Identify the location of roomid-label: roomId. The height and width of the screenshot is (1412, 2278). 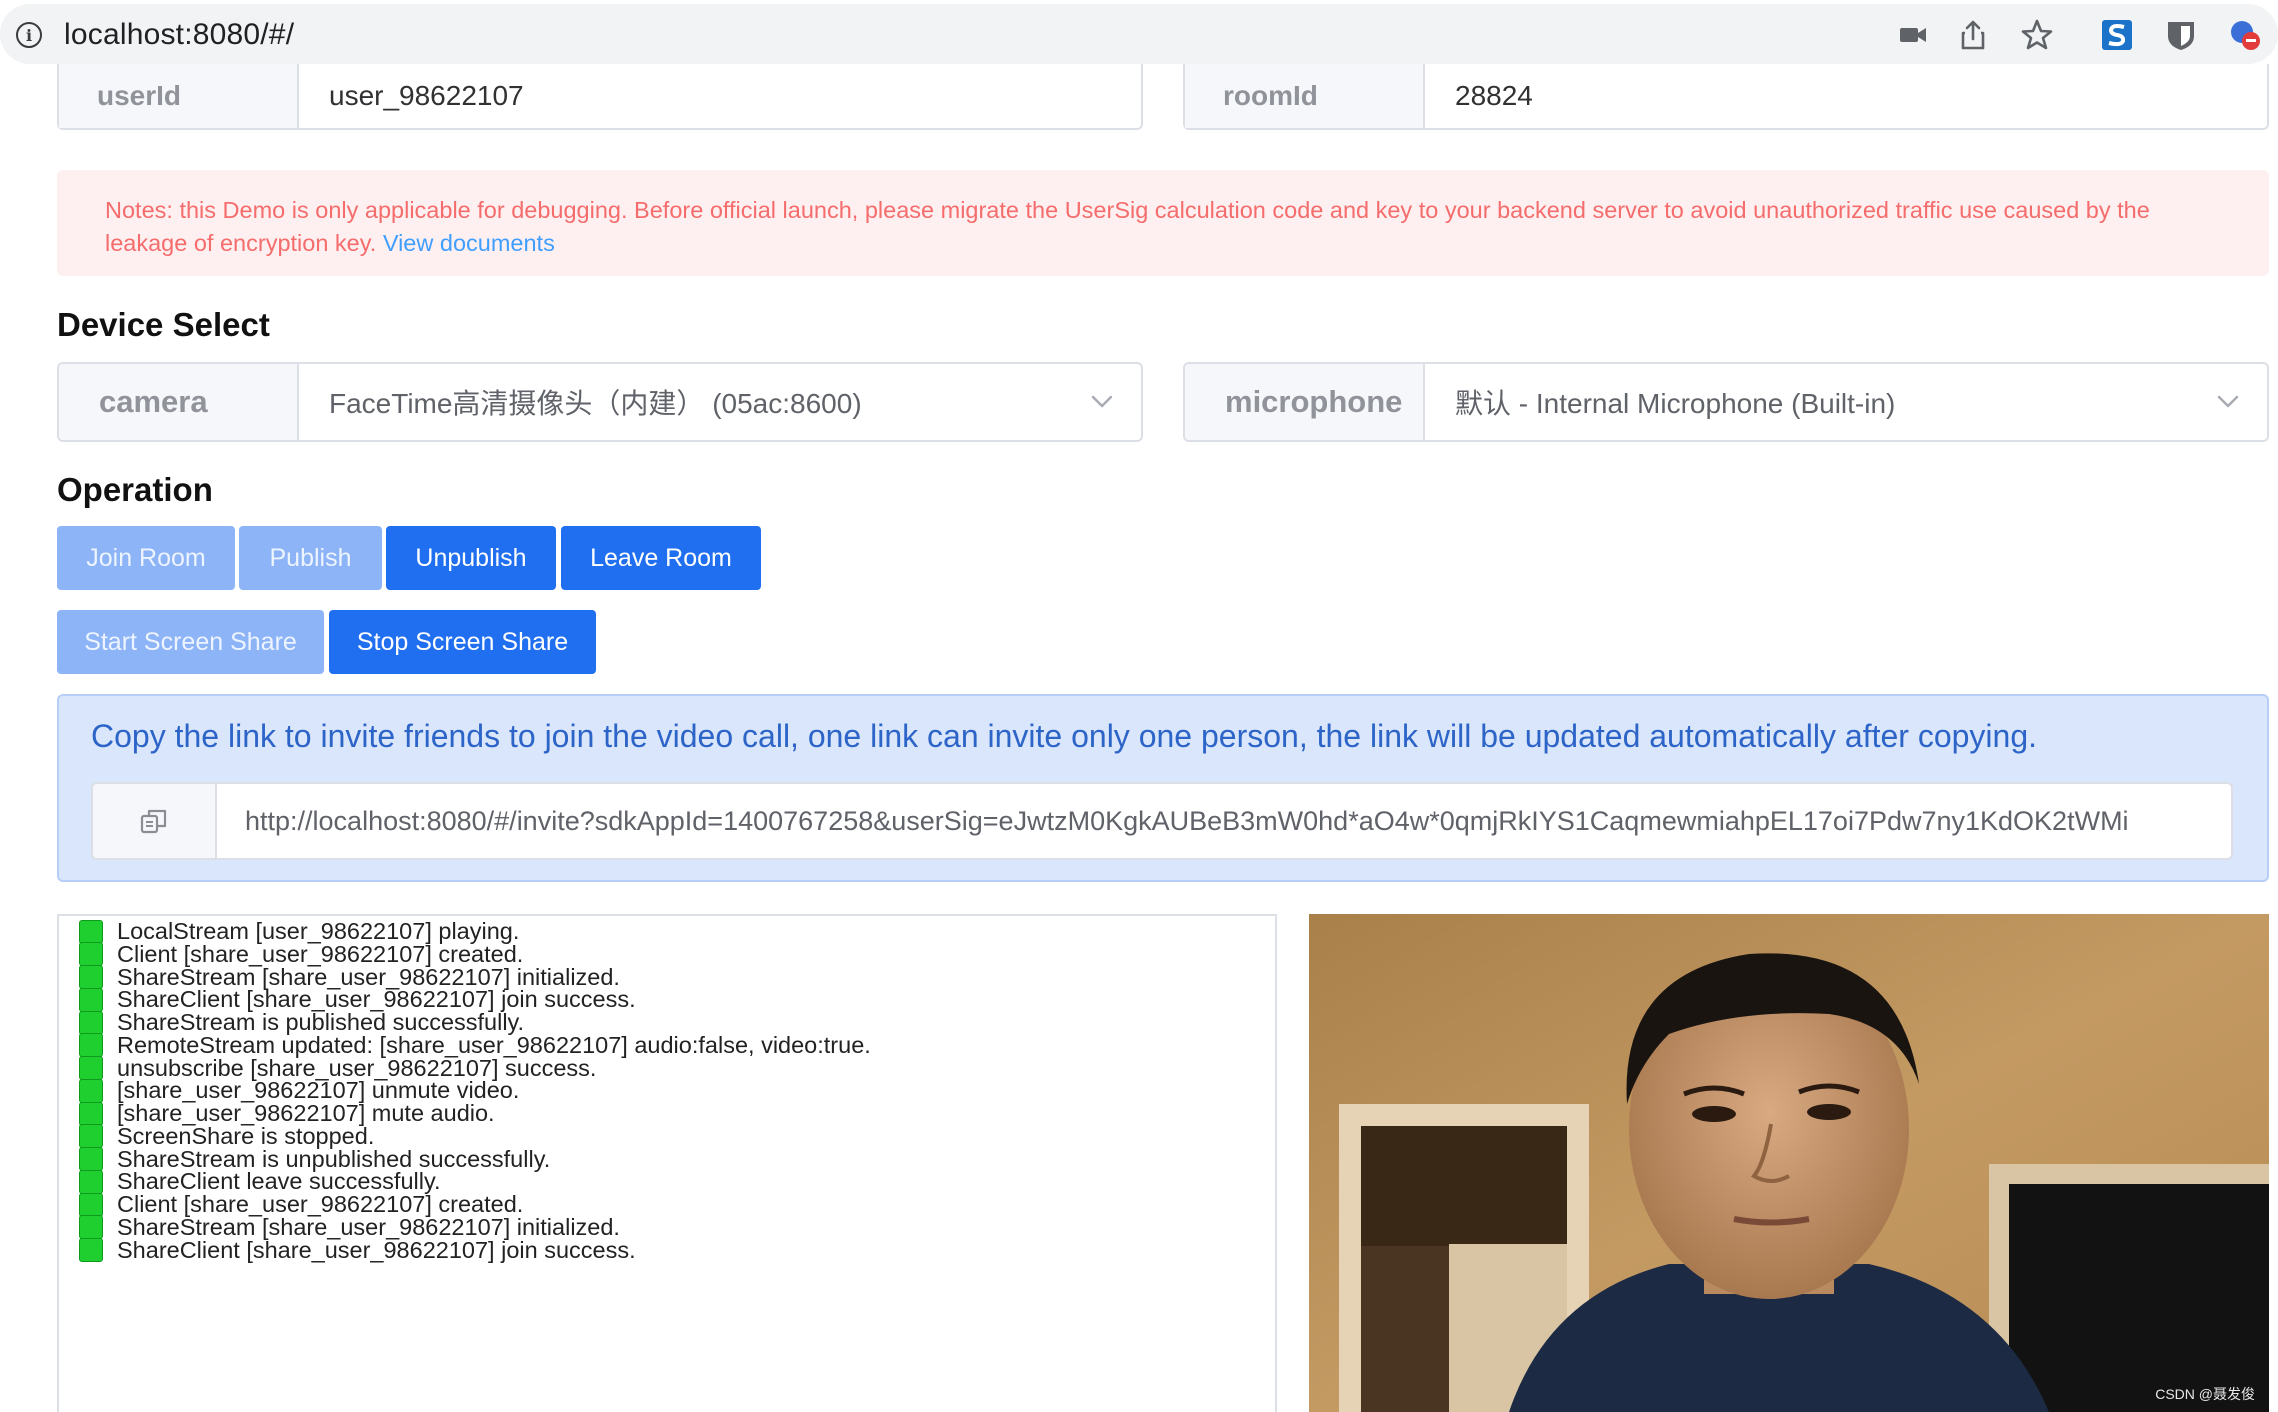
(1305, 96).